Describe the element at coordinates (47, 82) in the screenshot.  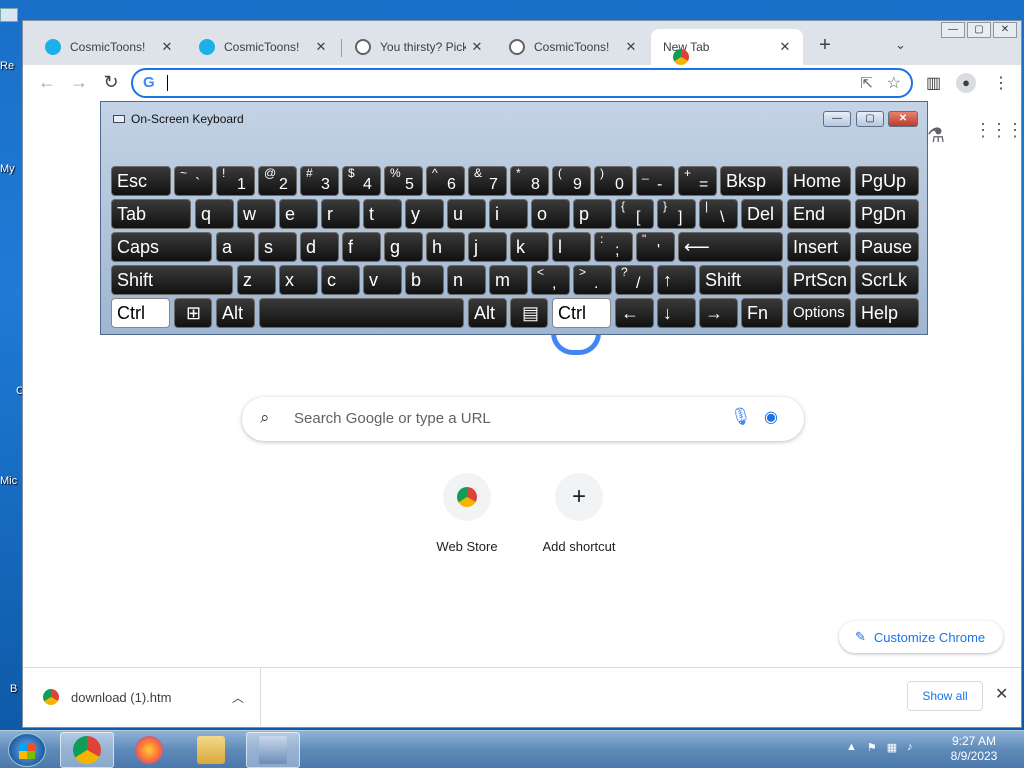
I see `back-arrow-icon: ←` at that location.